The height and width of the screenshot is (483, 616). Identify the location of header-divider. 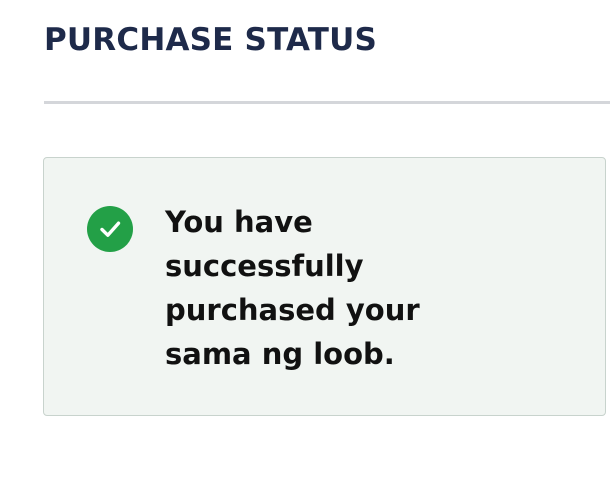
(327, 102).